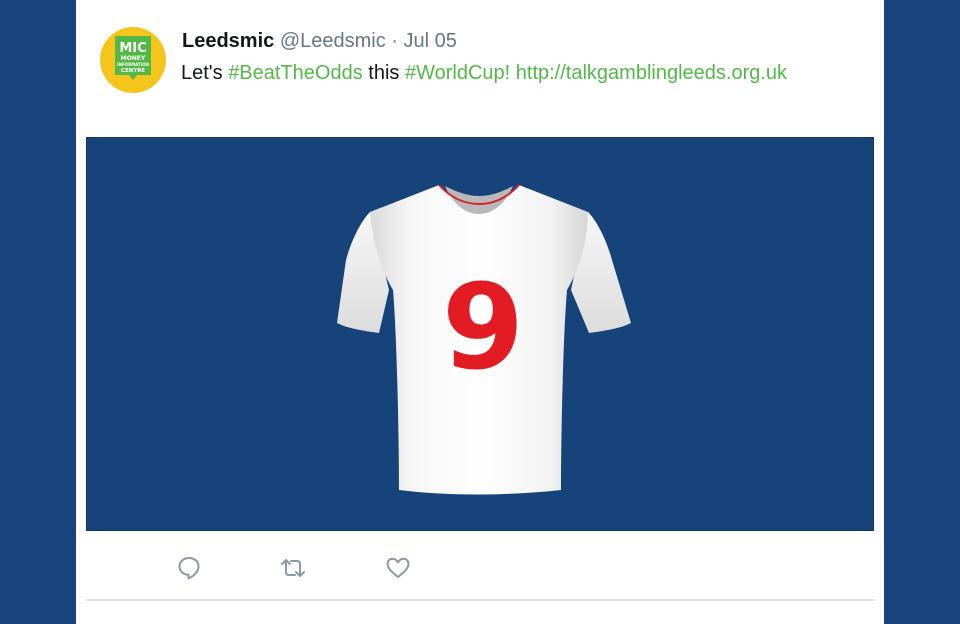 The width and height of the screenshot is (960, 624). I want to click on hashtag-world-cup: #WorldCup!, so click(457, 73).